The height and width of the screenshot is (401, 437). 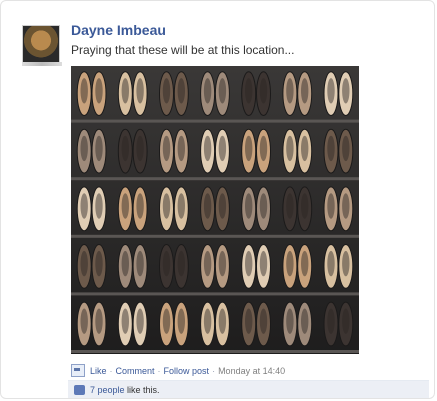 I want to click on follow-post-link: Follow post, so click(x=187, y=371).